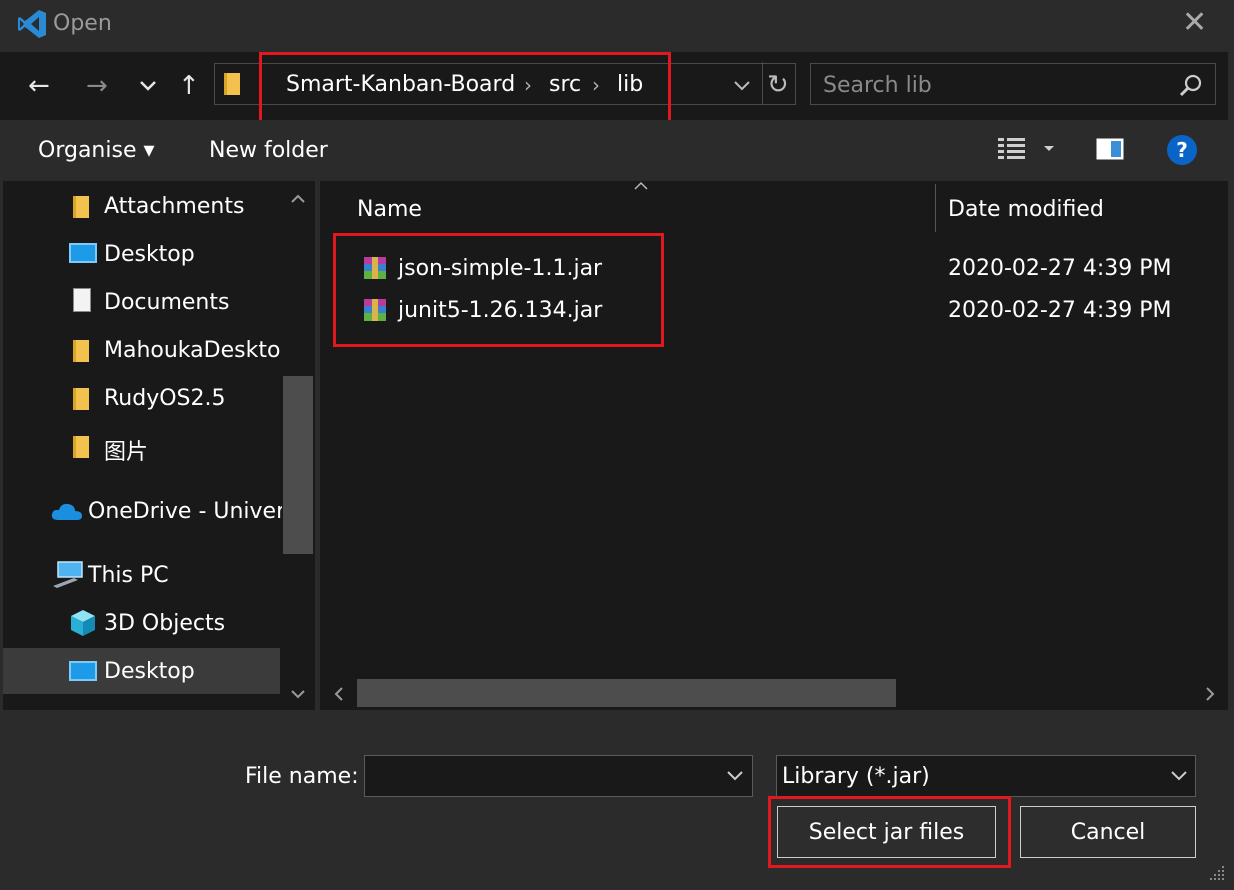 The height and width of the screenshot is (890, 1234). I want to click on sidebar-item-desktop: Desktop, so click(149, 254).